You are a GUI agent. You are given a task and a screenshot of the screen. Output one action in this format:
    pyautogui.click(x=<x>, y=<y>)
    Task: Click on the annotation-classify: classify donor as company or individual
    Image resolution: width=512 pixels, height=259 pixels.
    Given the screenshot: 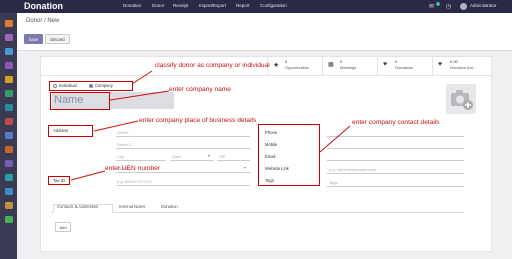 What is the action you would take?
    pyautogui.click(x=212, y=65)
    